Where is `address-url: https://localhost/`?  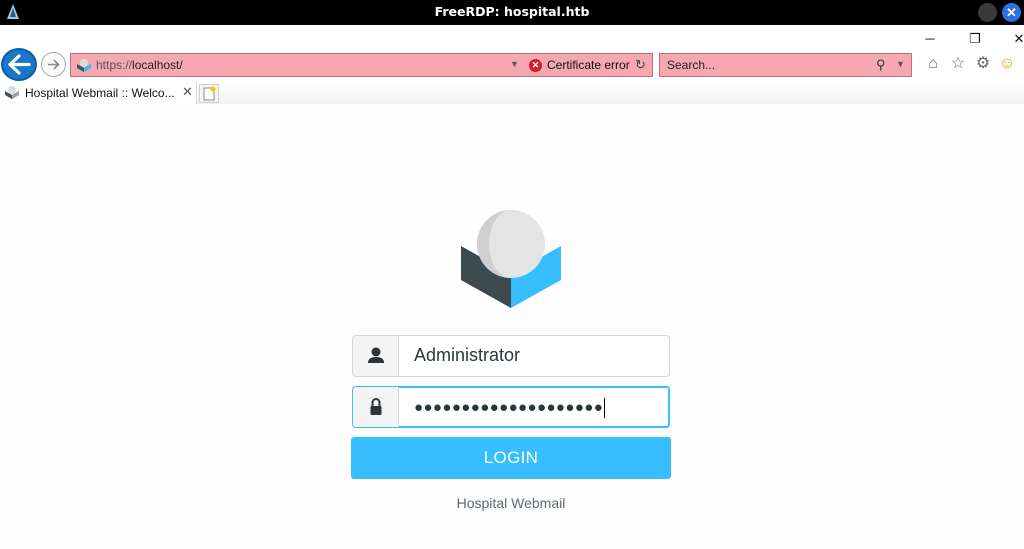
address-url: https://localhost/ is located at coordinates (139, 65).